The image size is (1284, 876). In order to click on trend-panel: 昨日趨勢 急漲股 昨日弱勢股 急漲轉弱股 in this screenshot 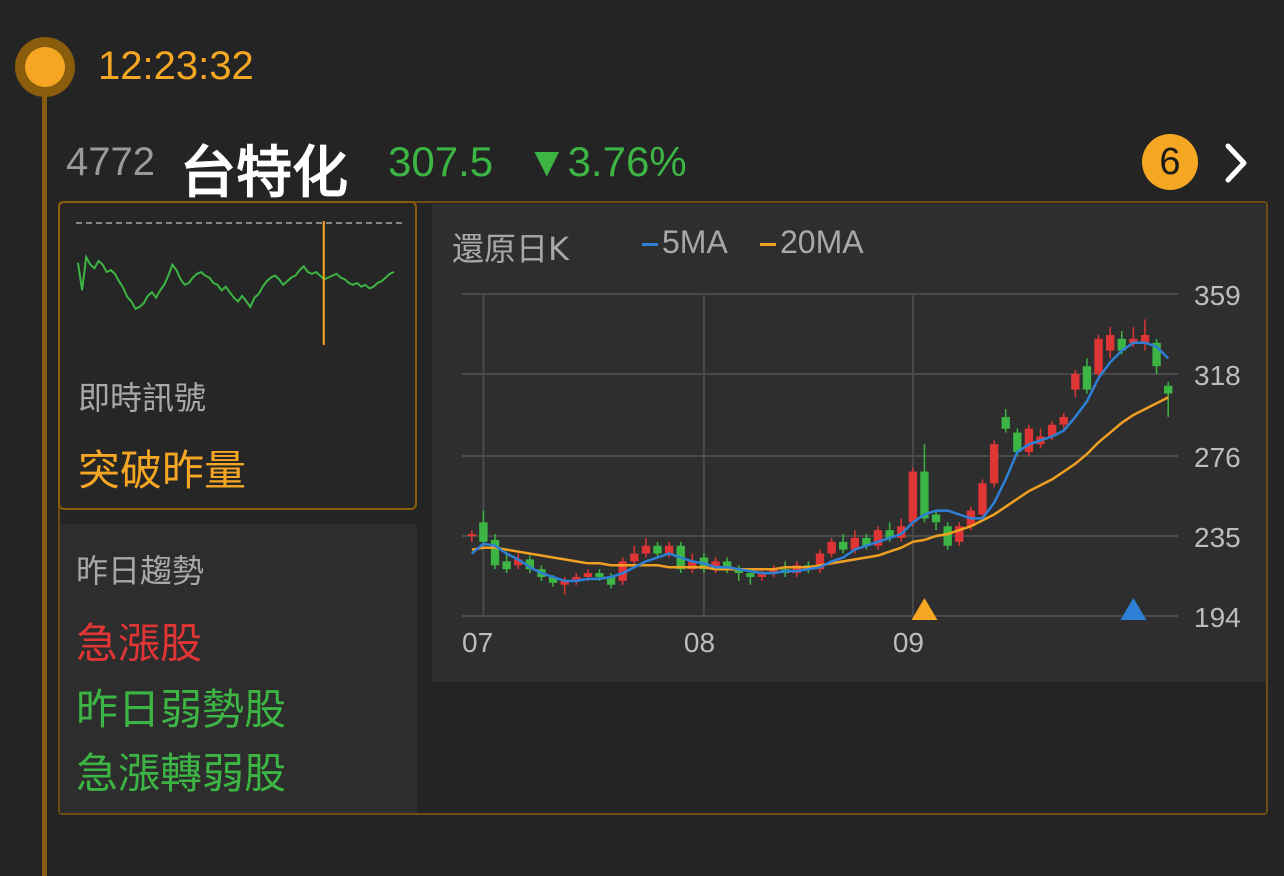, I will do `click(238, 668)`.